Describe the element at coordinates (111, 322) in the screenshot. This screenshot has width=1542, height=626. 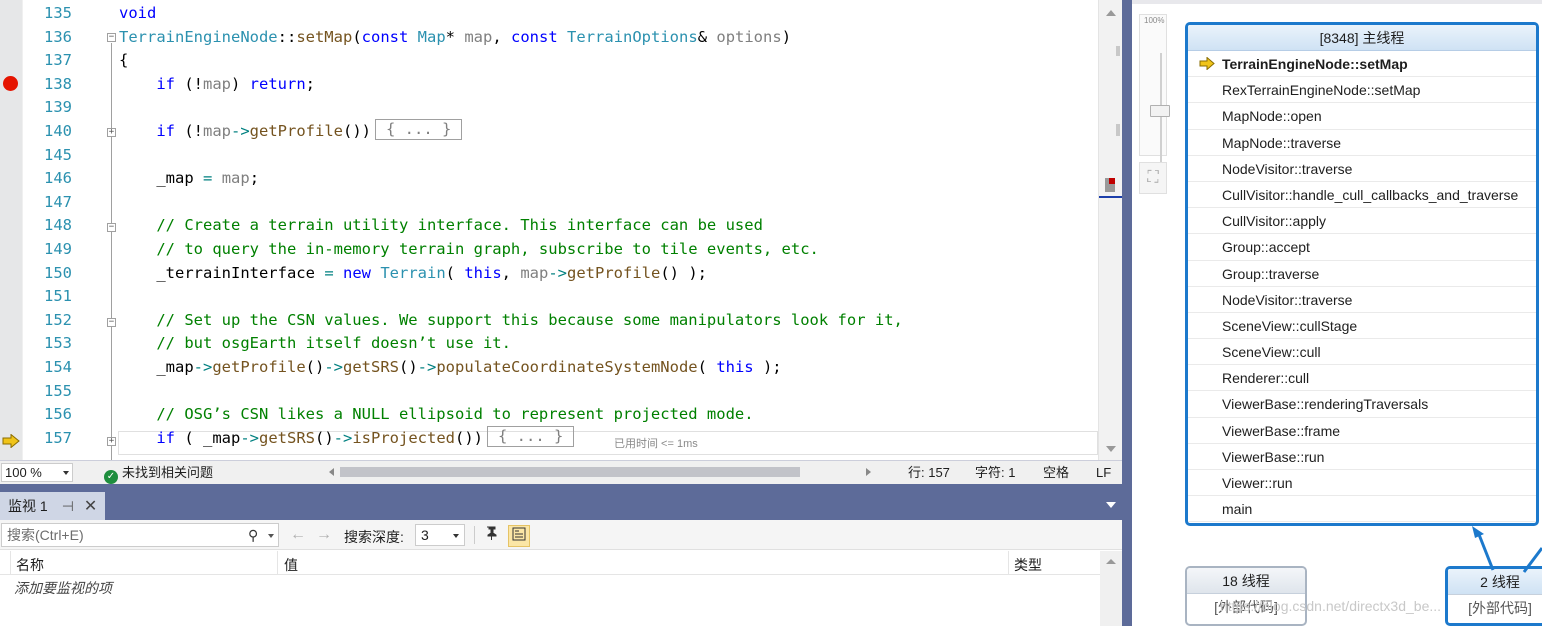
I see `fold-toggle-152: −` at that location.